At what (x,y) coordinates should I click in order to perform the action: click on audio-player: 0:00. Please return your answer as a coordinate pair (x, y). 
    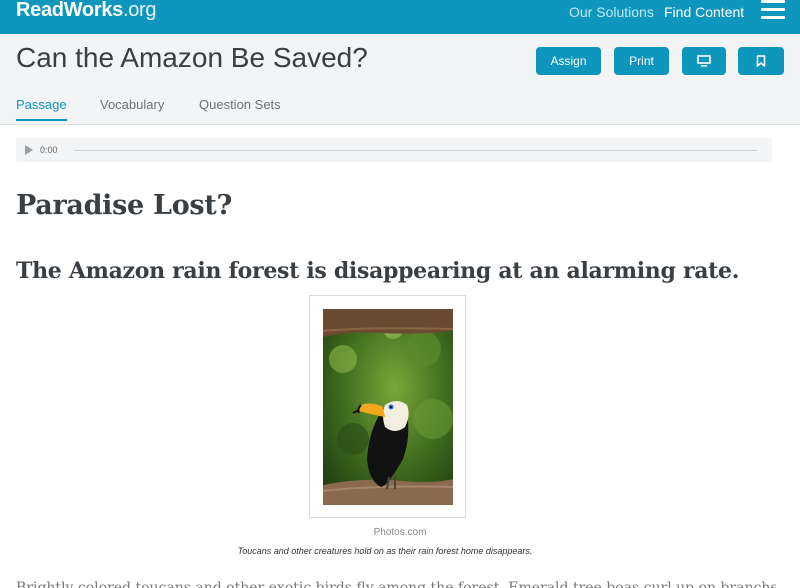
    Looking at the image, I should click on (394, 150).